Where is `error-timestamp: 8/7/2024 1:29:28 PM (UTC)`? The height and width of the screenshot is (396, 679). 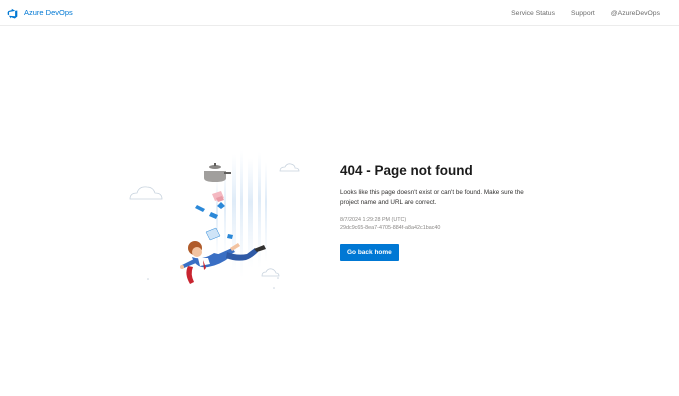 error-timestamp: 8/7/2024 1:29:28 PM (UTC) is located at coordinates (373, 220).